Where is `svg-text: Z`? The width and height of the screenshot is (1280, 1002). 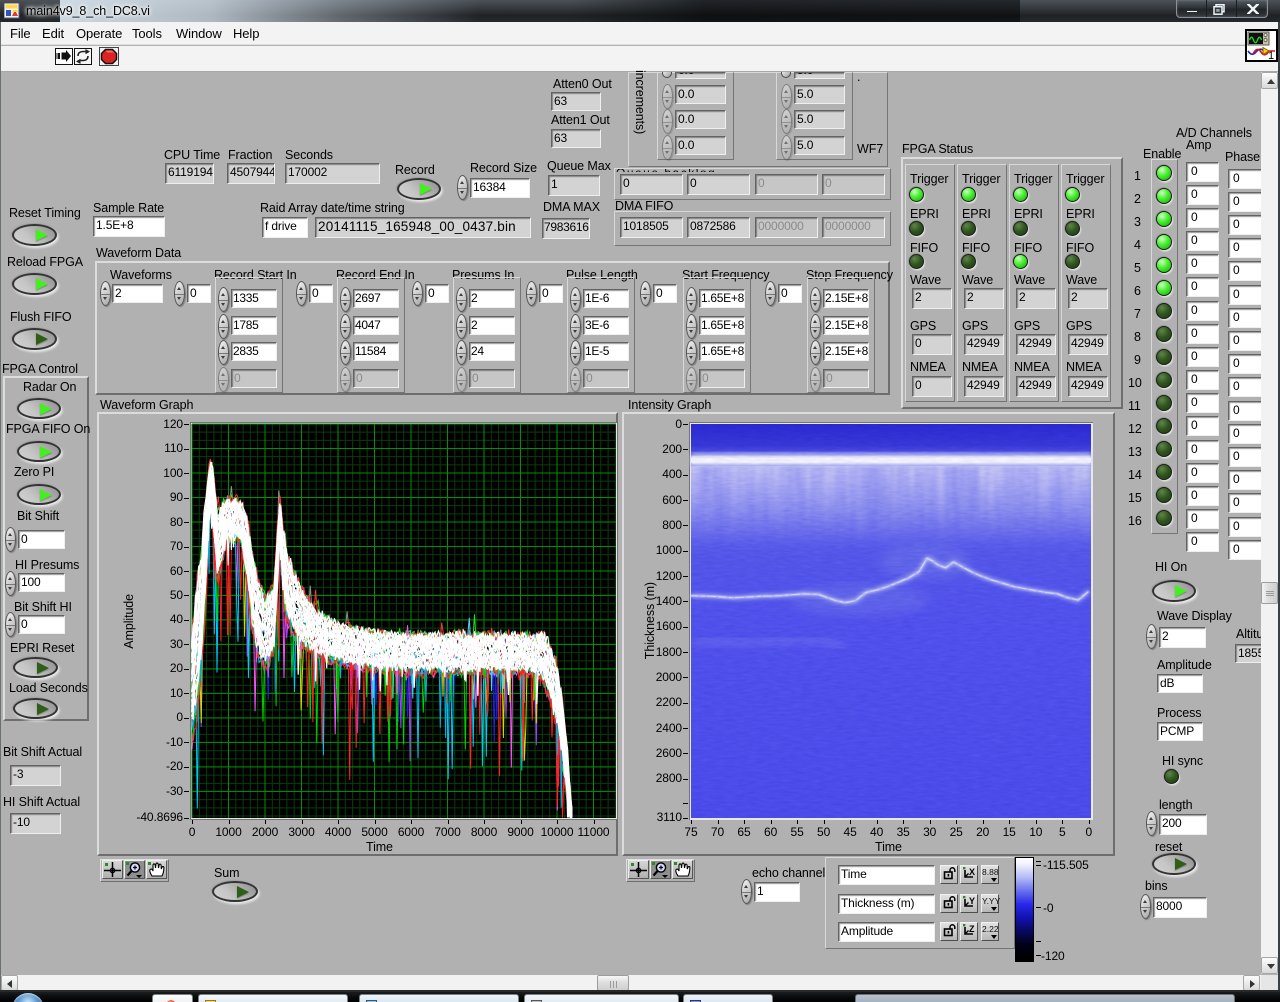
svg-text: Z is located at coordinates (972, 929).